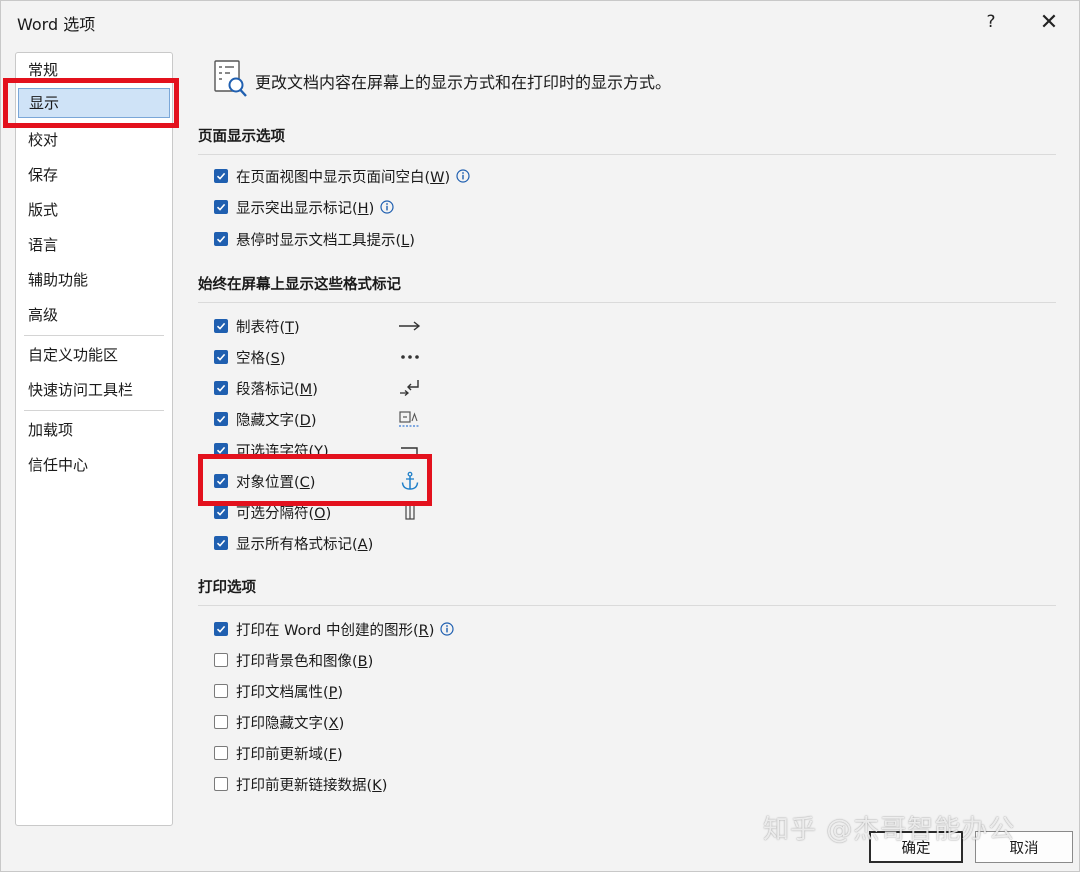 This screenshot has width=1080, height=872. I want to click on option-label: 可选连字符(Y), so click(282, 451).